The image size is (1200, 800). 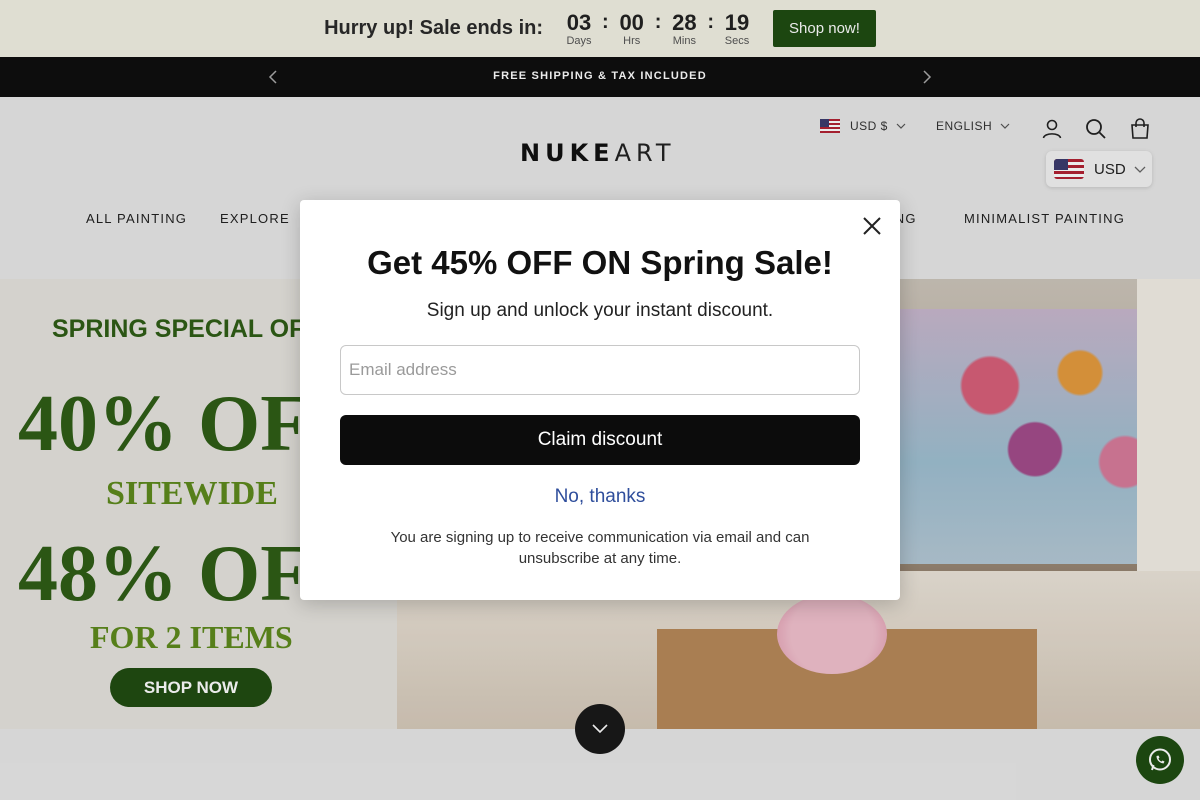 What do you see at coordinates (600, 370) in the screenshot?
I see `email-field` at bounding box center [600, 370].